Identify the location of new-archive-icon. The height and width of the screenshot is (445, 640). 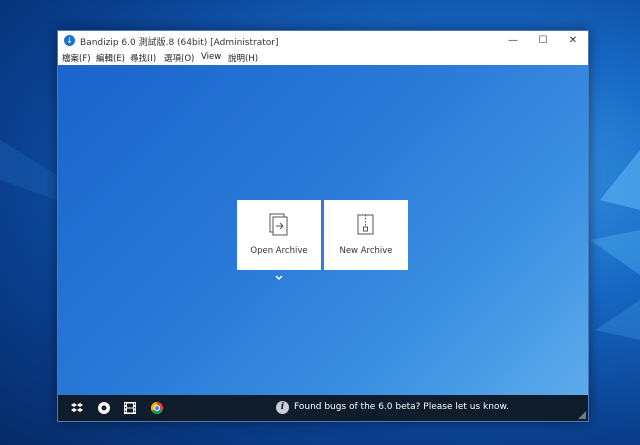
(365, 224).